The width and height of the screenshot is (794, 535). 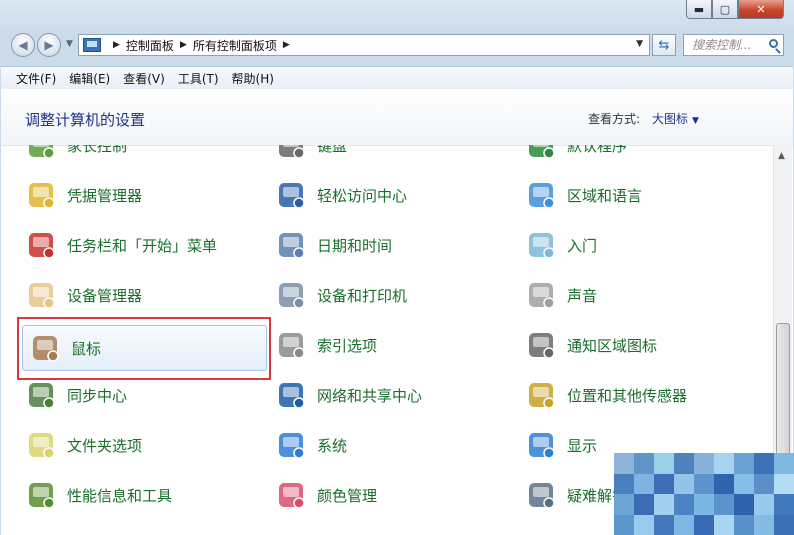 I want to click on forward-button: ▶, so click(x=49, y=45).